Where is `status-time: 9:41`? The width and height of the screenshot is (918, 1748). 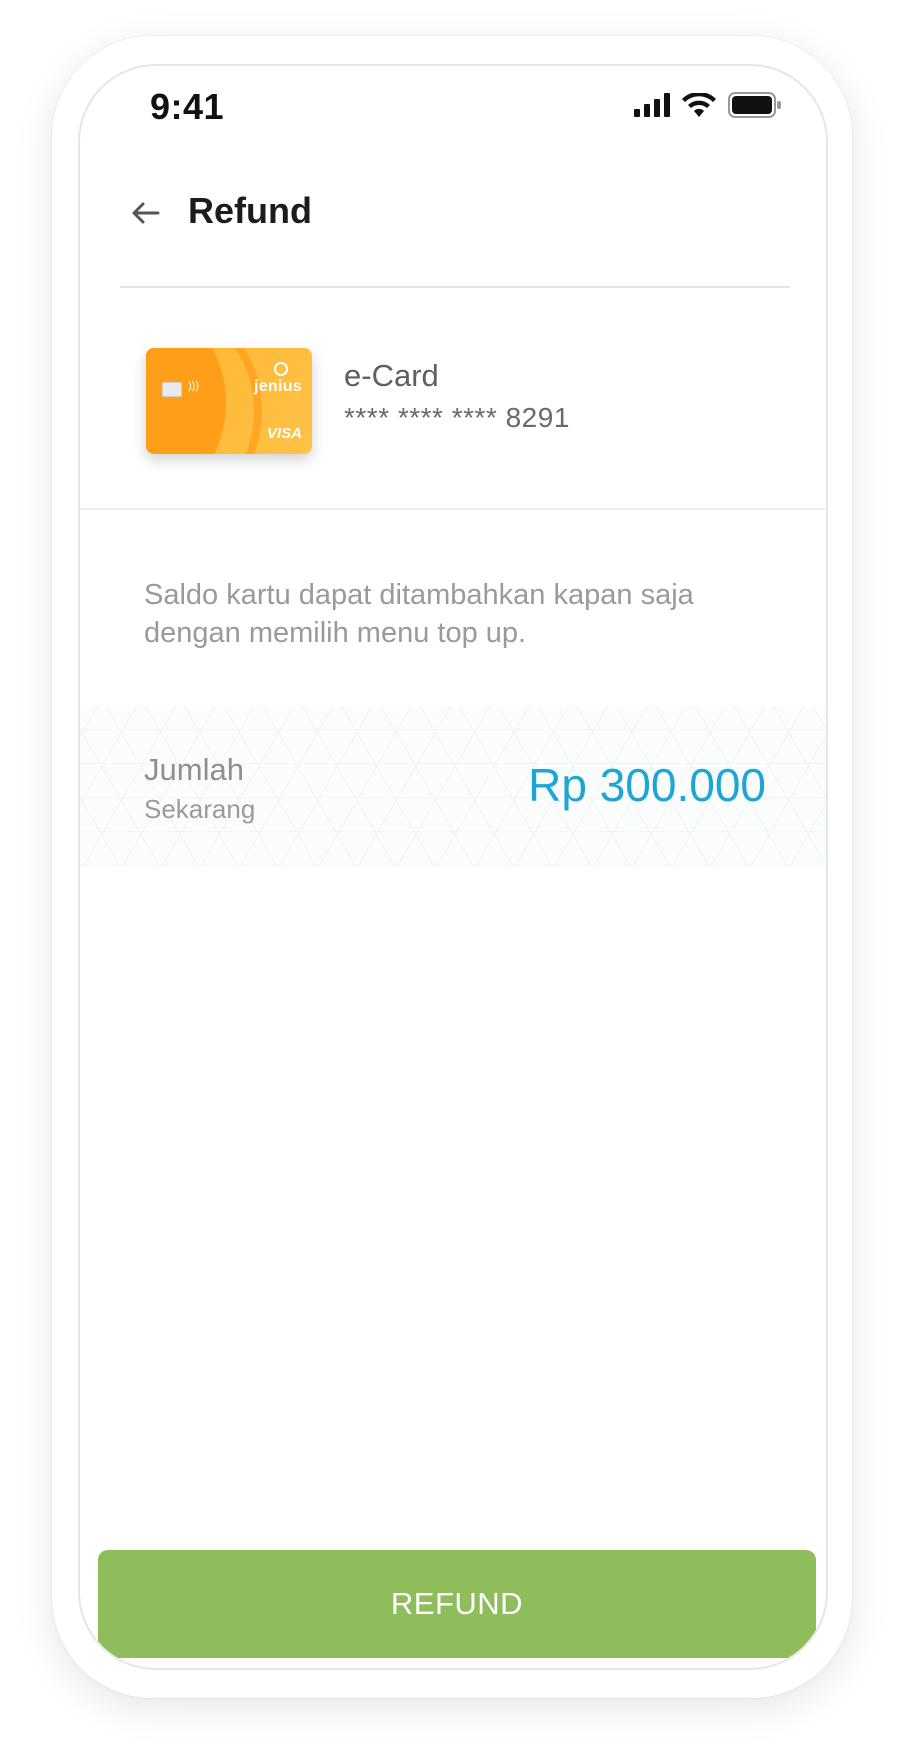 status-time: 9:41 is located at coordinates (187, 106).